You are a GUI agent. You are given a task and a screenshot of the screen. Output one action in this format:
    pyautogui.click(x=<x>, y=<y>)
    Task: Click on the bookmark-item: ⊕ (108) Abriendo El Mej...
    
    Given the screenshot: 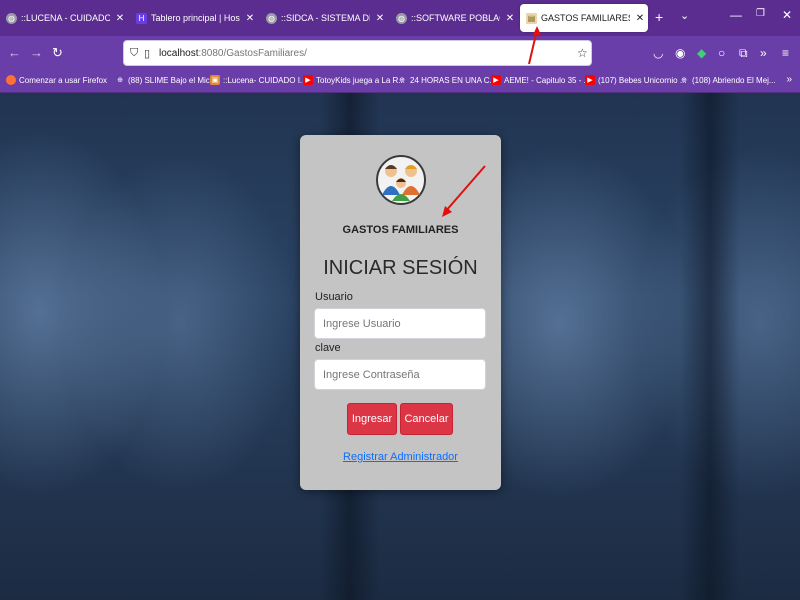 What is the action you would take?
    pyautogui.click(x=727, y=80)
    